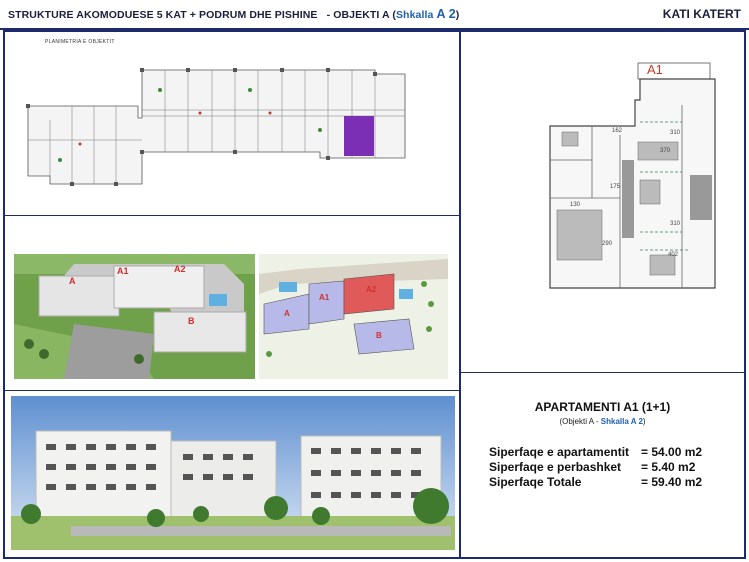  Describe the element at coordinates (555, 467) in the screenshot. I see `area-label: Siperfaqe e perbashket` at that location.